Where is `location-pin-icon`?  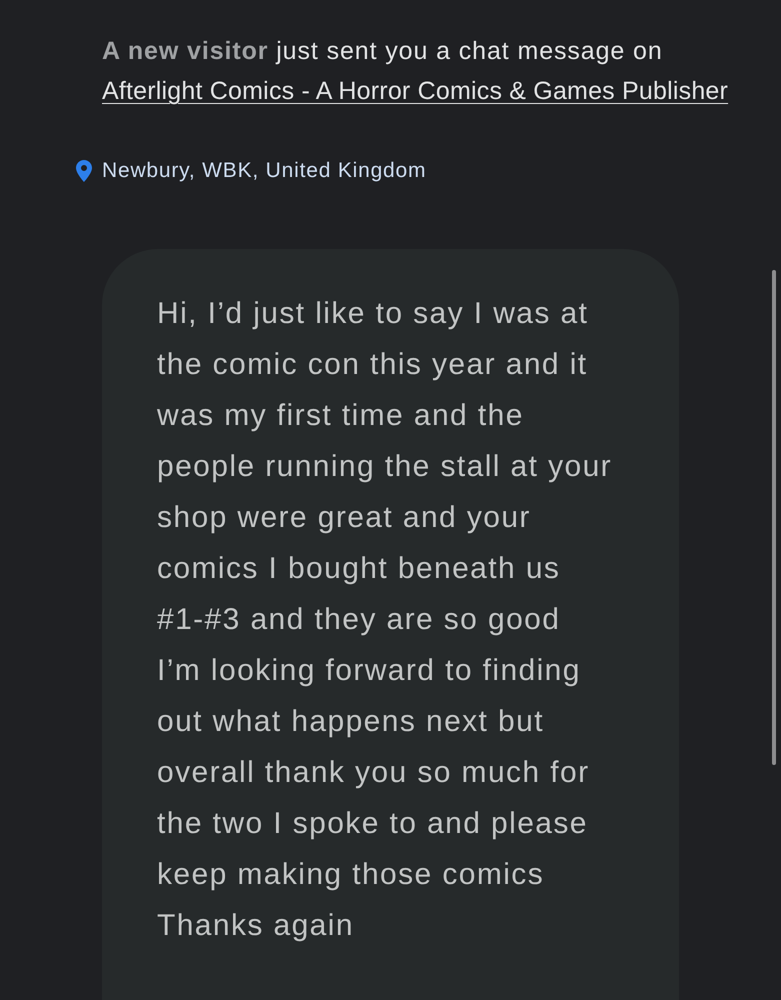 location-pin-icon is located at coordinates (84, 171).